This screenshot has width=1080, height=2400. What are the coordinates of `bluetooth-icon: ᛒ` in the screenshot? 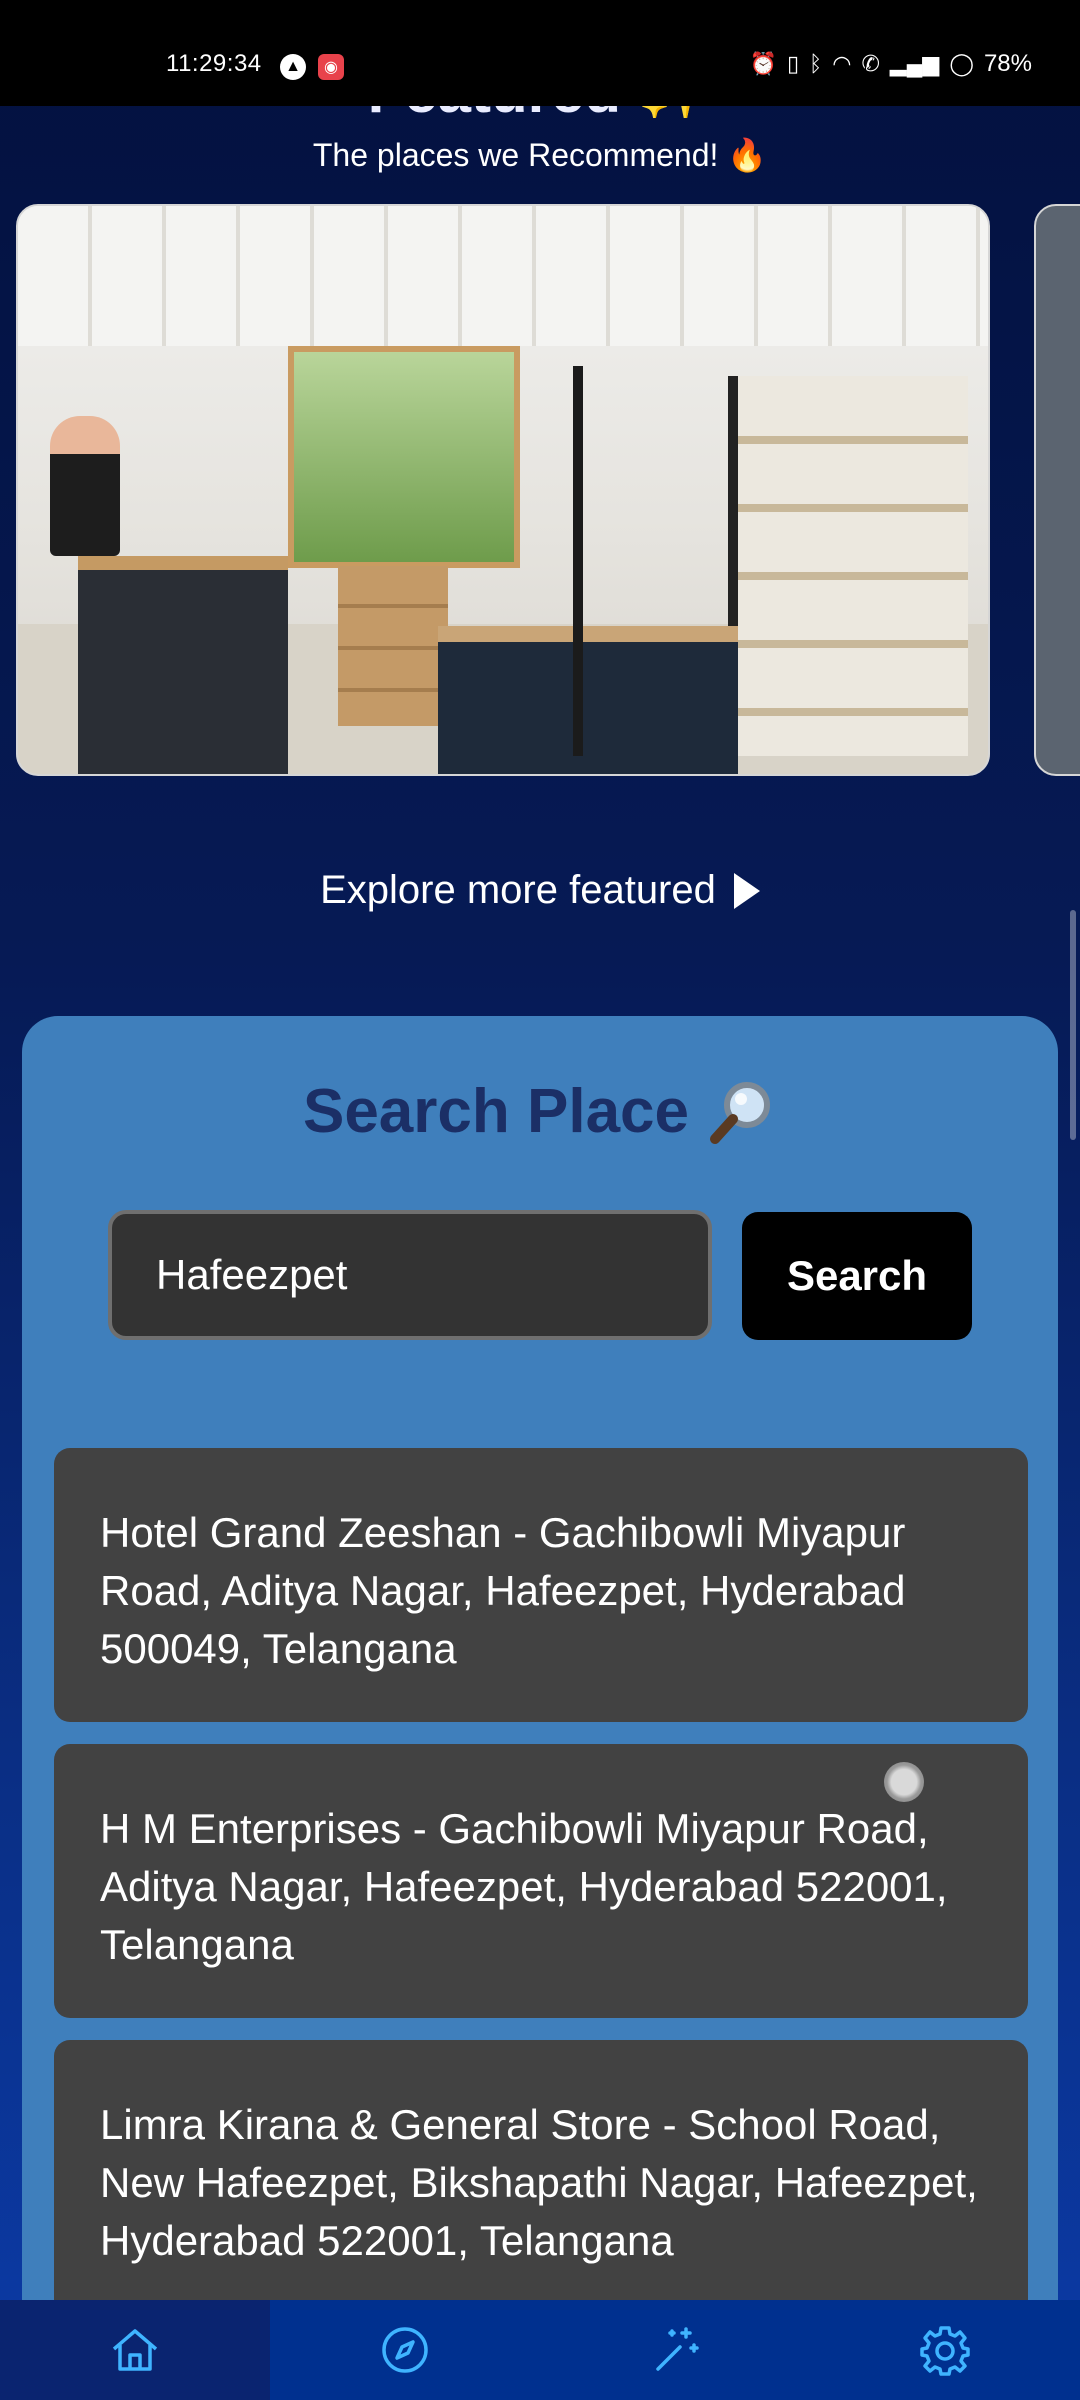 It's located at (816, 63).